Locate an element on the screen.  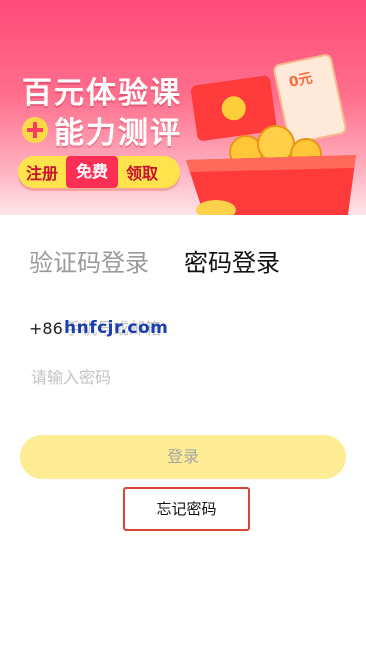
coin-icon is located at coordinates (276, 144).